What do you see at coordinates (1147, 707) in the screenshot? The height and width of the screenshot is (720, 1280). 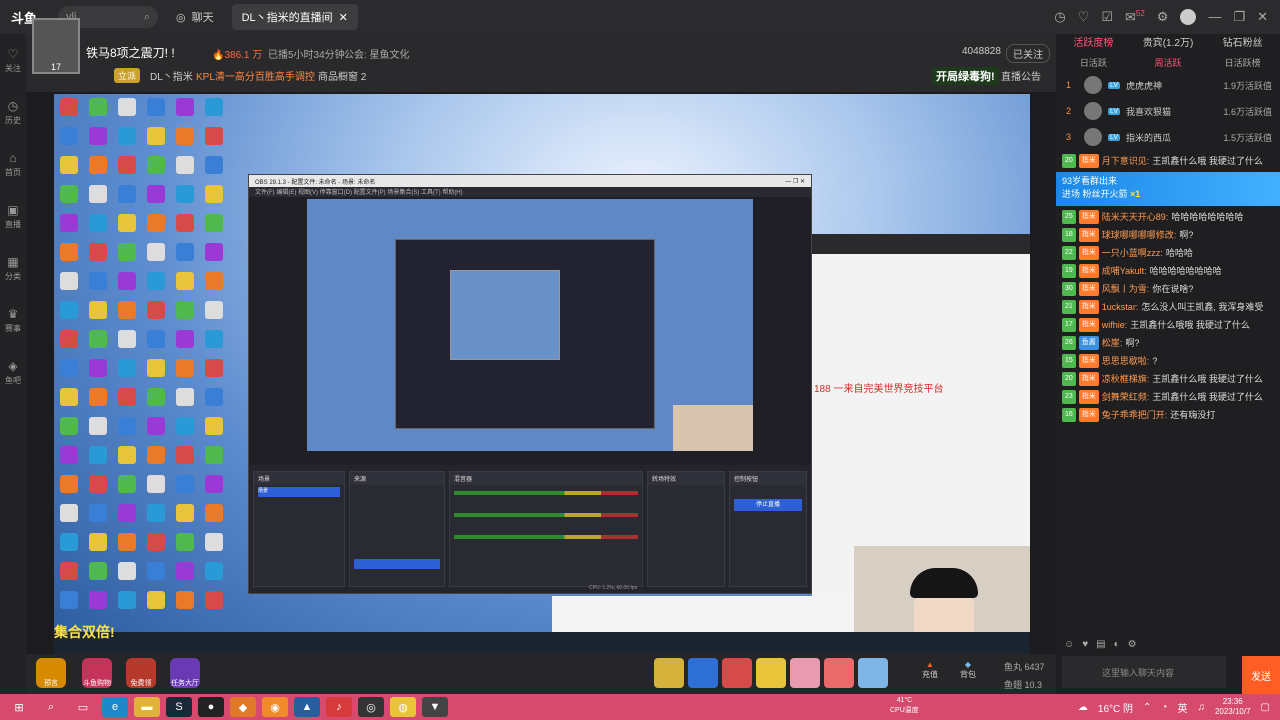 I see `up-arrow-icon: ⌃` at bounding box center [1147, 707].